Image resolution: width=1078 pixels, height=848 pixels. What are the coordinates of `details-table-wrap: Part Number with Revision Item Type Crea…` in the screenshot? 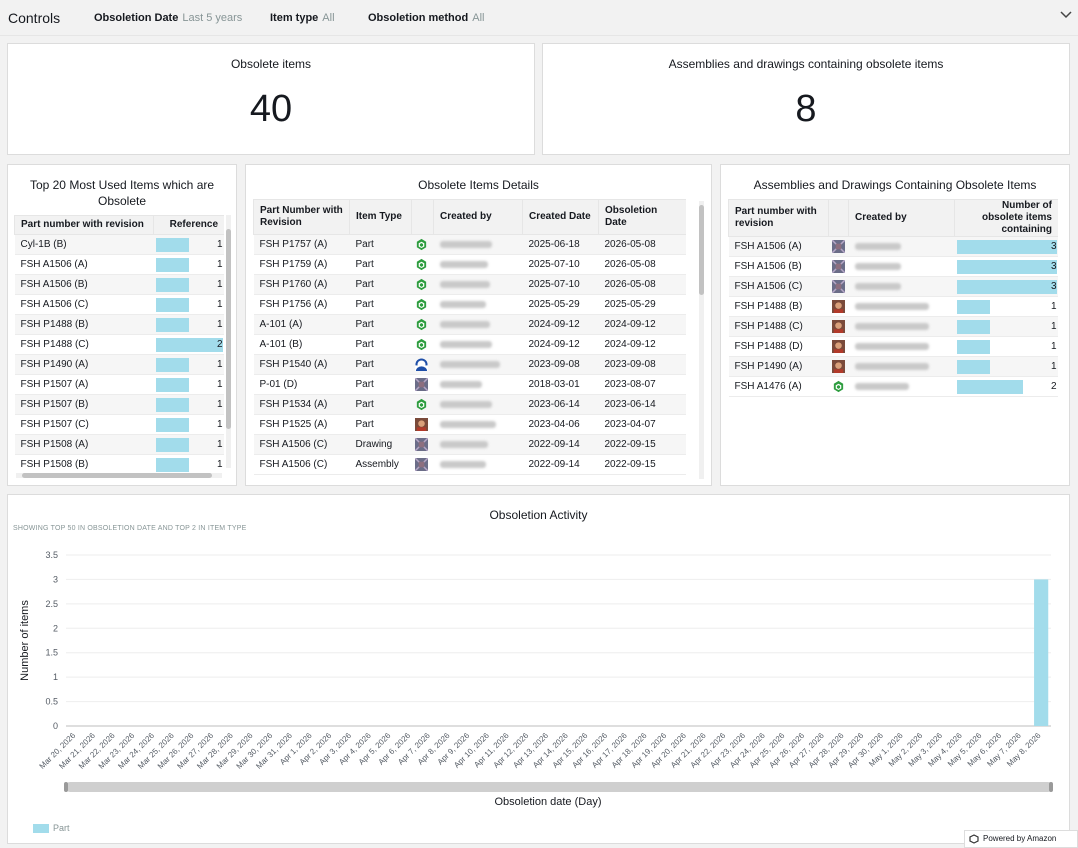 It's located at (469, 340).